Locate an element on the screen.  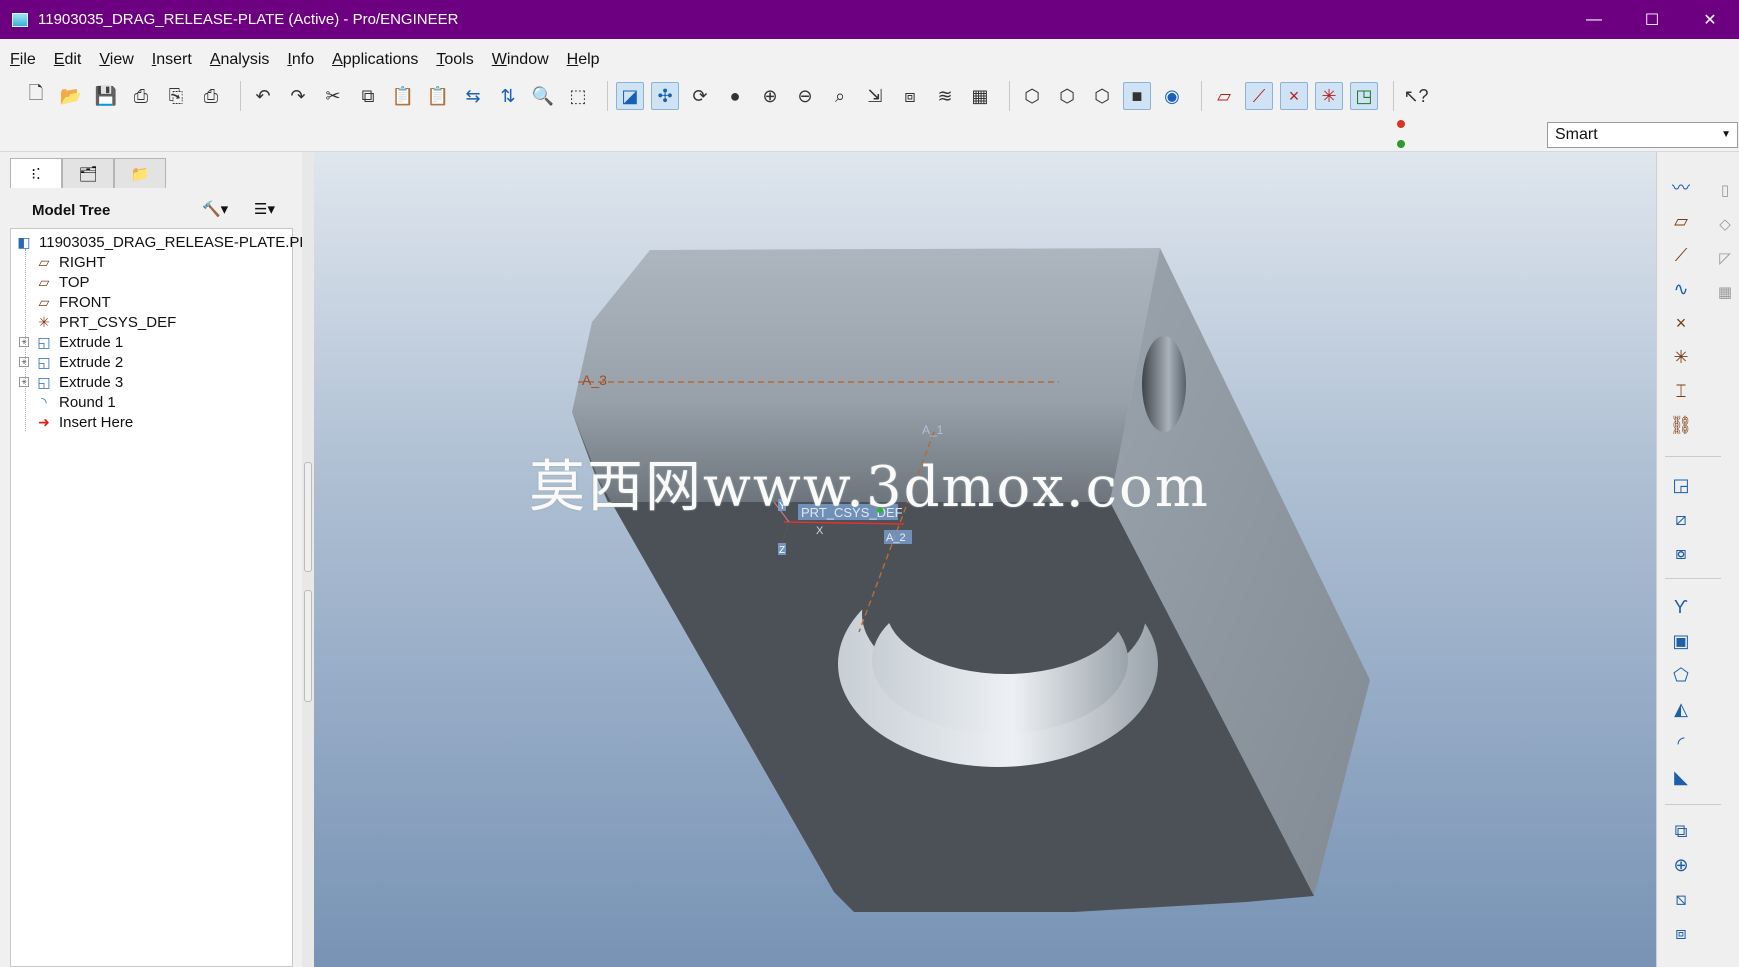
menu-insert: Insert is located at coordinates (172, 60).